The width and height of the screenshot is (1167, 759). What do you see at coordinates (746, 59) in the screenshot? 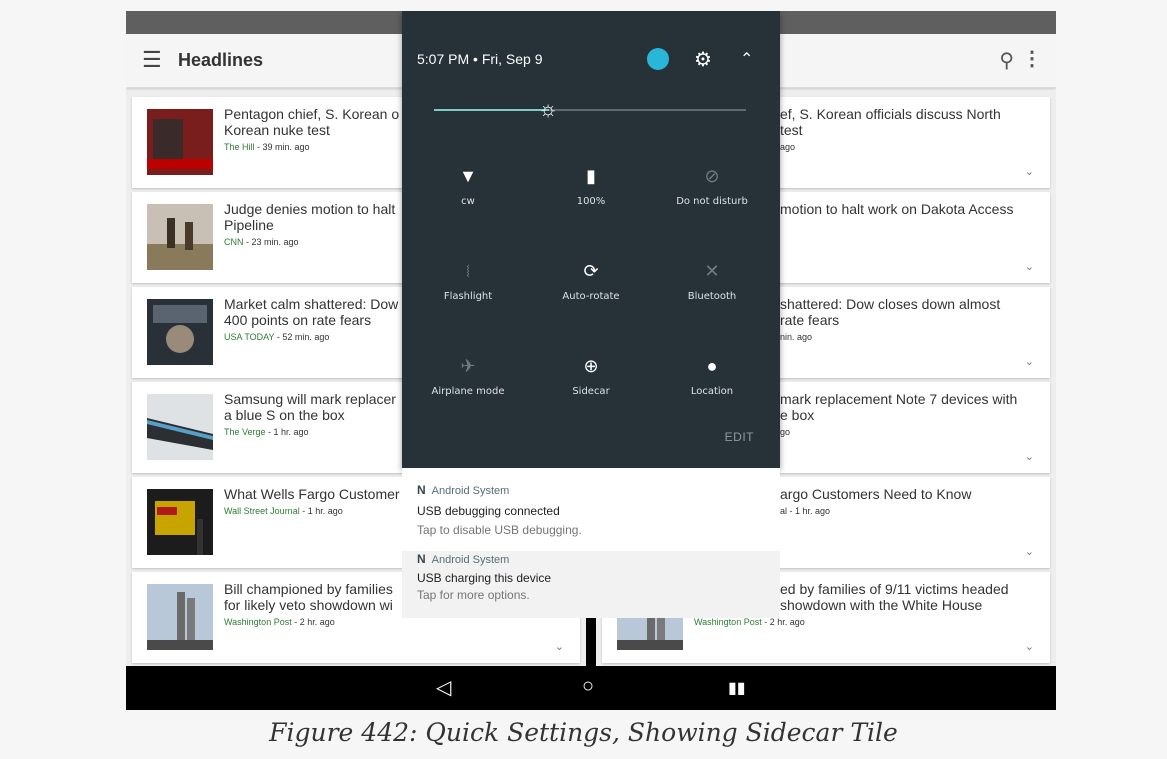
I see `chevron-up-icon: ⌃` at bounding box center [746, 59].